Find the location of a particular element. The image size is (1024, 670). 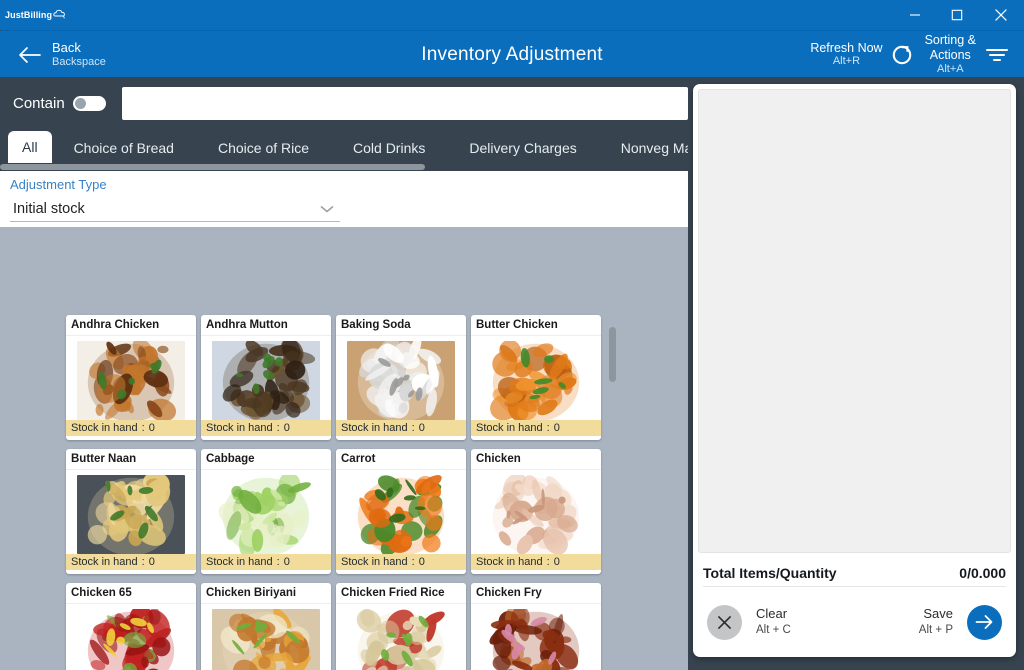

product-grid-scrollbar is located at coordinates (612, 492).